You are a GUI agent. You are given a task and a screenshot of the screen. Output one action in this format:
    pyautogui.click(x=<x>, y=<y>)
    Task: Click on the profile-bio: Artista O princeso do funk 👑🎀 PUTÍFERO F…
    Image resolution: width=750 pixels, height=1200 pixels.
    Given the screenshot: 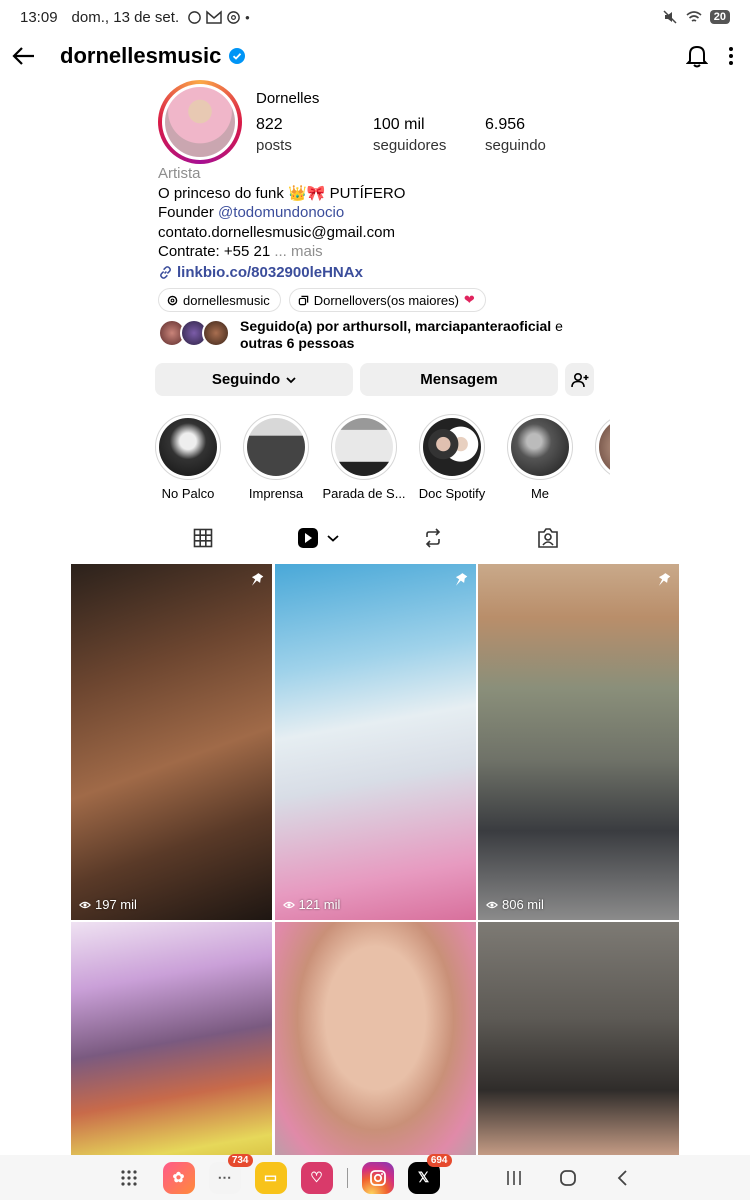 What is the action you would take?
    pyautogui.click(x=378, y=223)
    